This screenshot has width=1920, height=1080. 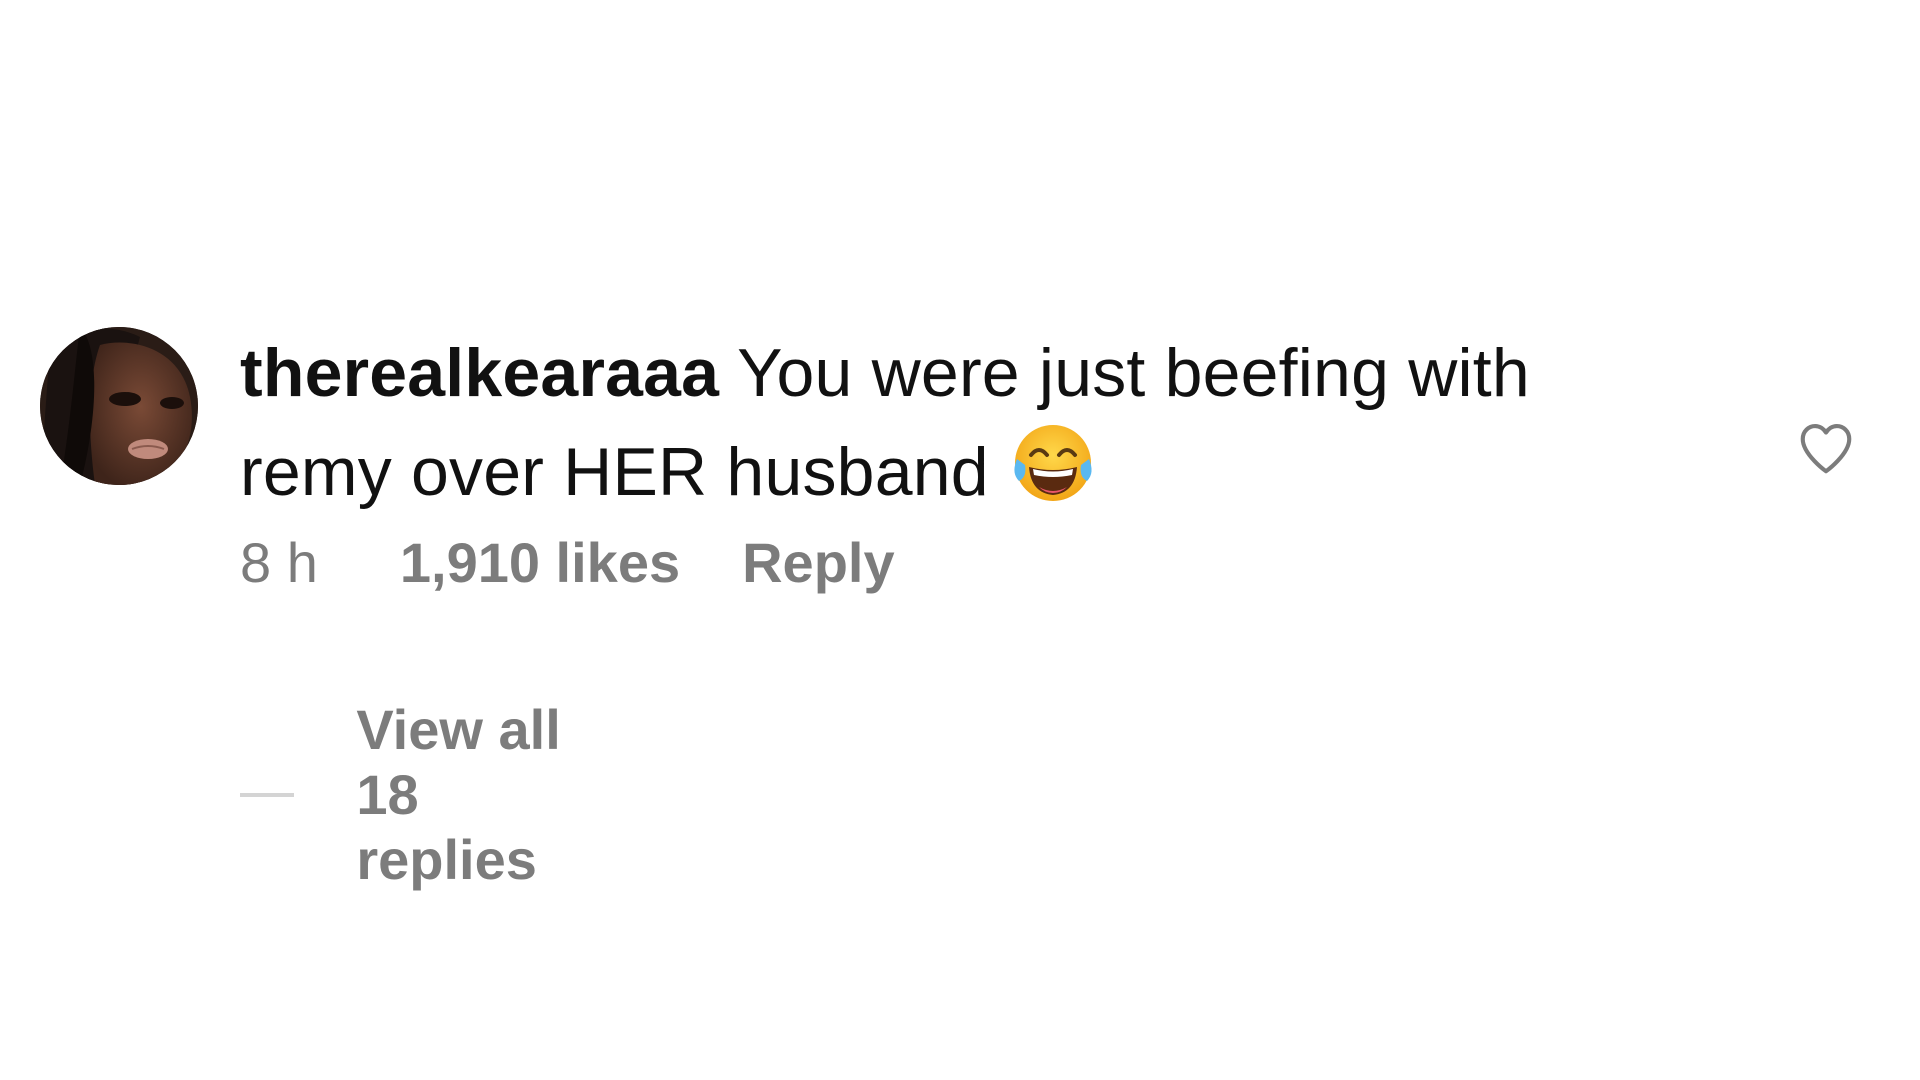 I want to click on heart-outline-icon, so click(x=1826, y=448).